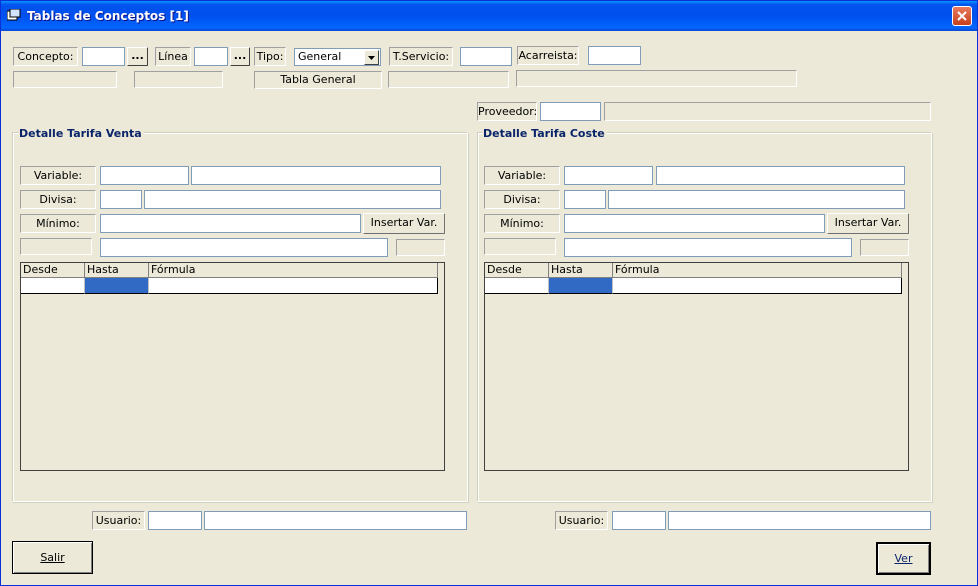  What do you see at coordinates (293, 270) in the screenshot?
I see `venta-col-formula: Fórmula` at bounding box center [293, 270].